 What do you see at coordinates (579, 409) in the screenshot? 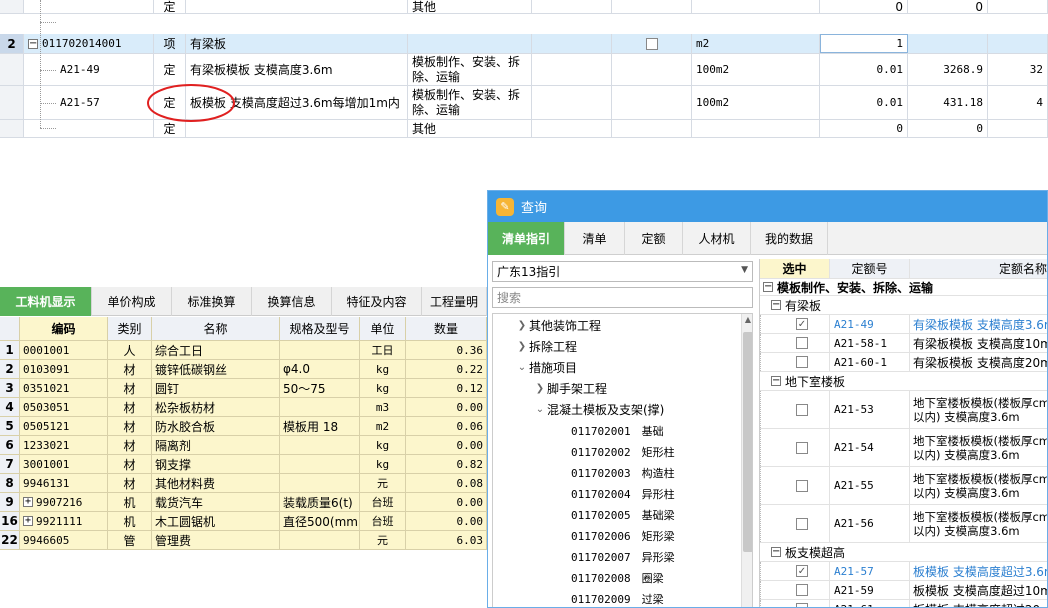
I see `tree-item: ⌄ 混凝土模板及支架(撑)` at bounding box center [579, 409].